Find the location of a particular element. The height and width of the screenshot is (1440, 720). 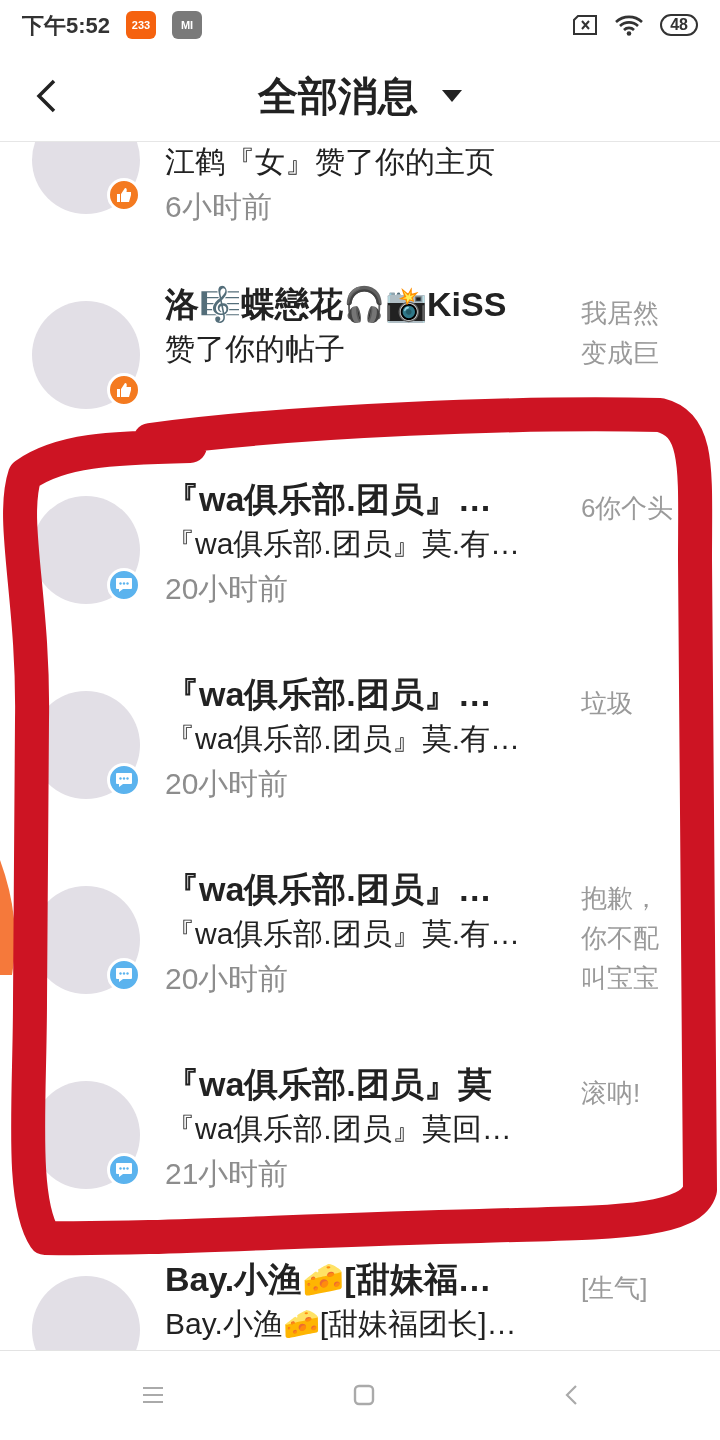

wifi-icon is located at coordinates (629, 25).